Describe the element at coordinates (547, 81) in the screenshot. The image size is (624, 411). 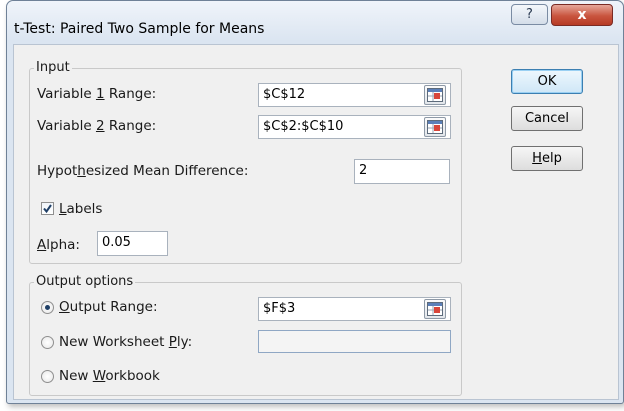
I see `ok-button: OK` at that location.